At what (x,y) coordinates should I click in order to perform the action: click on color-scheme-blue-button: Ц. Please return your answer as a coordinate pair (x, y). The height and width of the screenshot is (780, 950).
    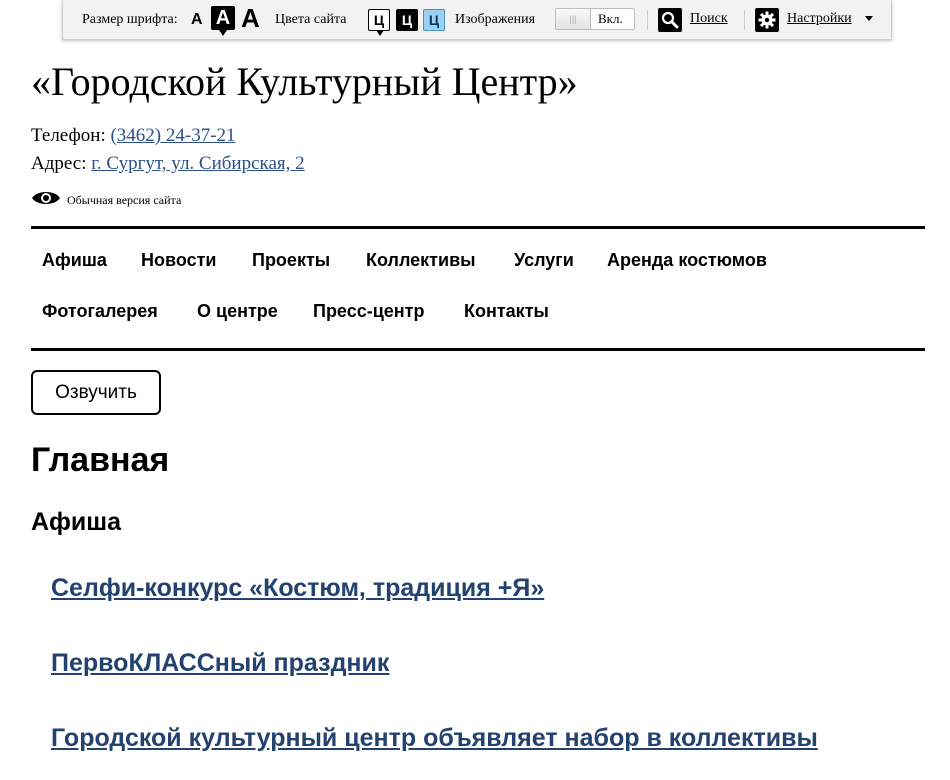
    Looking at the image, I should click on (434, 20).